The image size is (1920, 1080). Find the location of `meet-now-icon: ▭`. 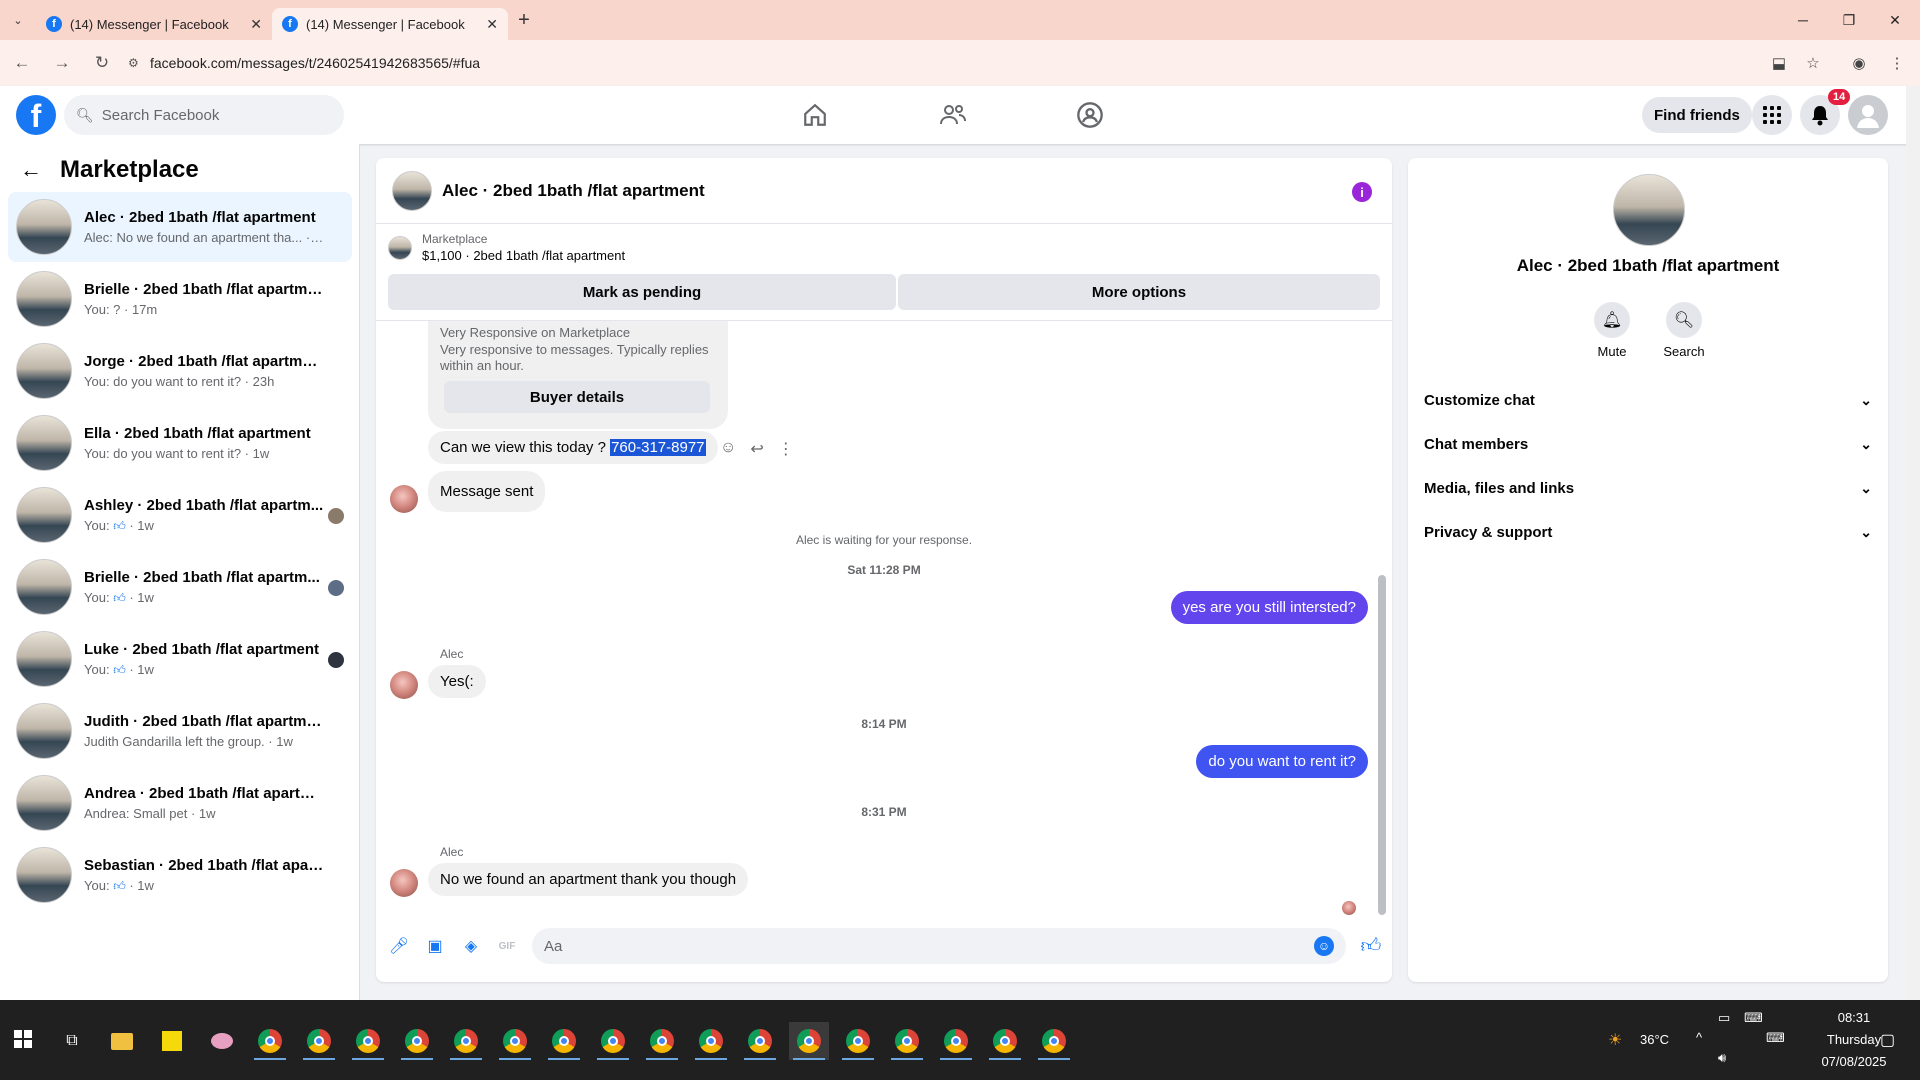

meet-now-icon: ▭ is located at coordinates (1724, 1018).